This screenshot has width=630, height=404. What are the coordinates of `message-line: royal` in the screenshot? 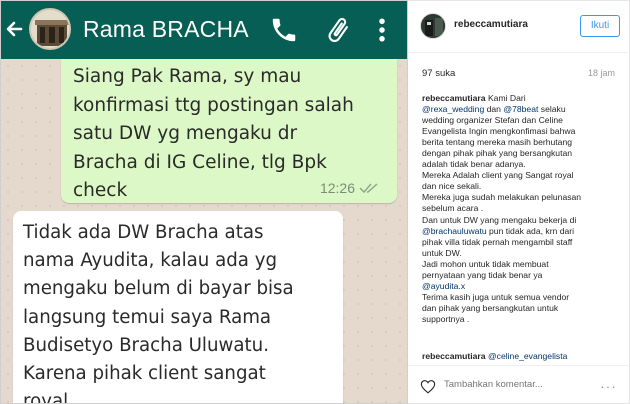 It's located at (46, 397).